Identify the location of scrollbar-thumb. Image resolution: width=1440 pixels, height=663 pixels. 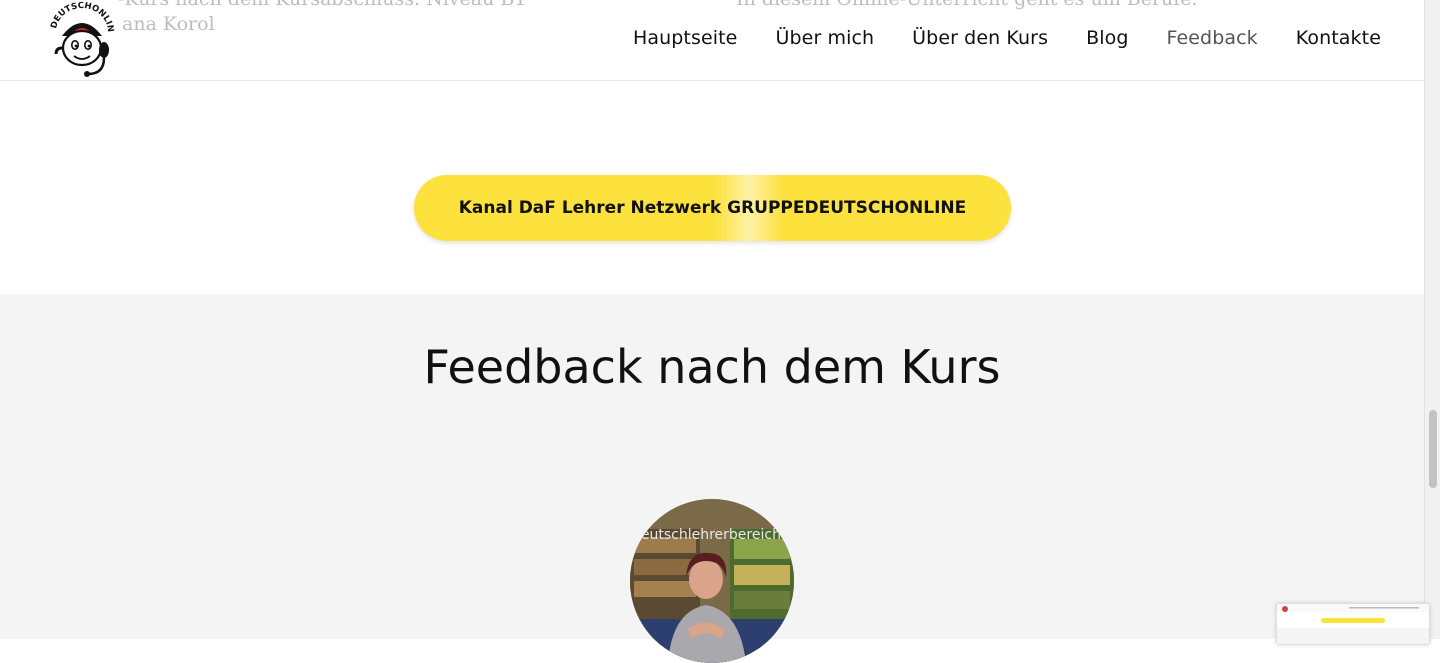
(1433, 449).